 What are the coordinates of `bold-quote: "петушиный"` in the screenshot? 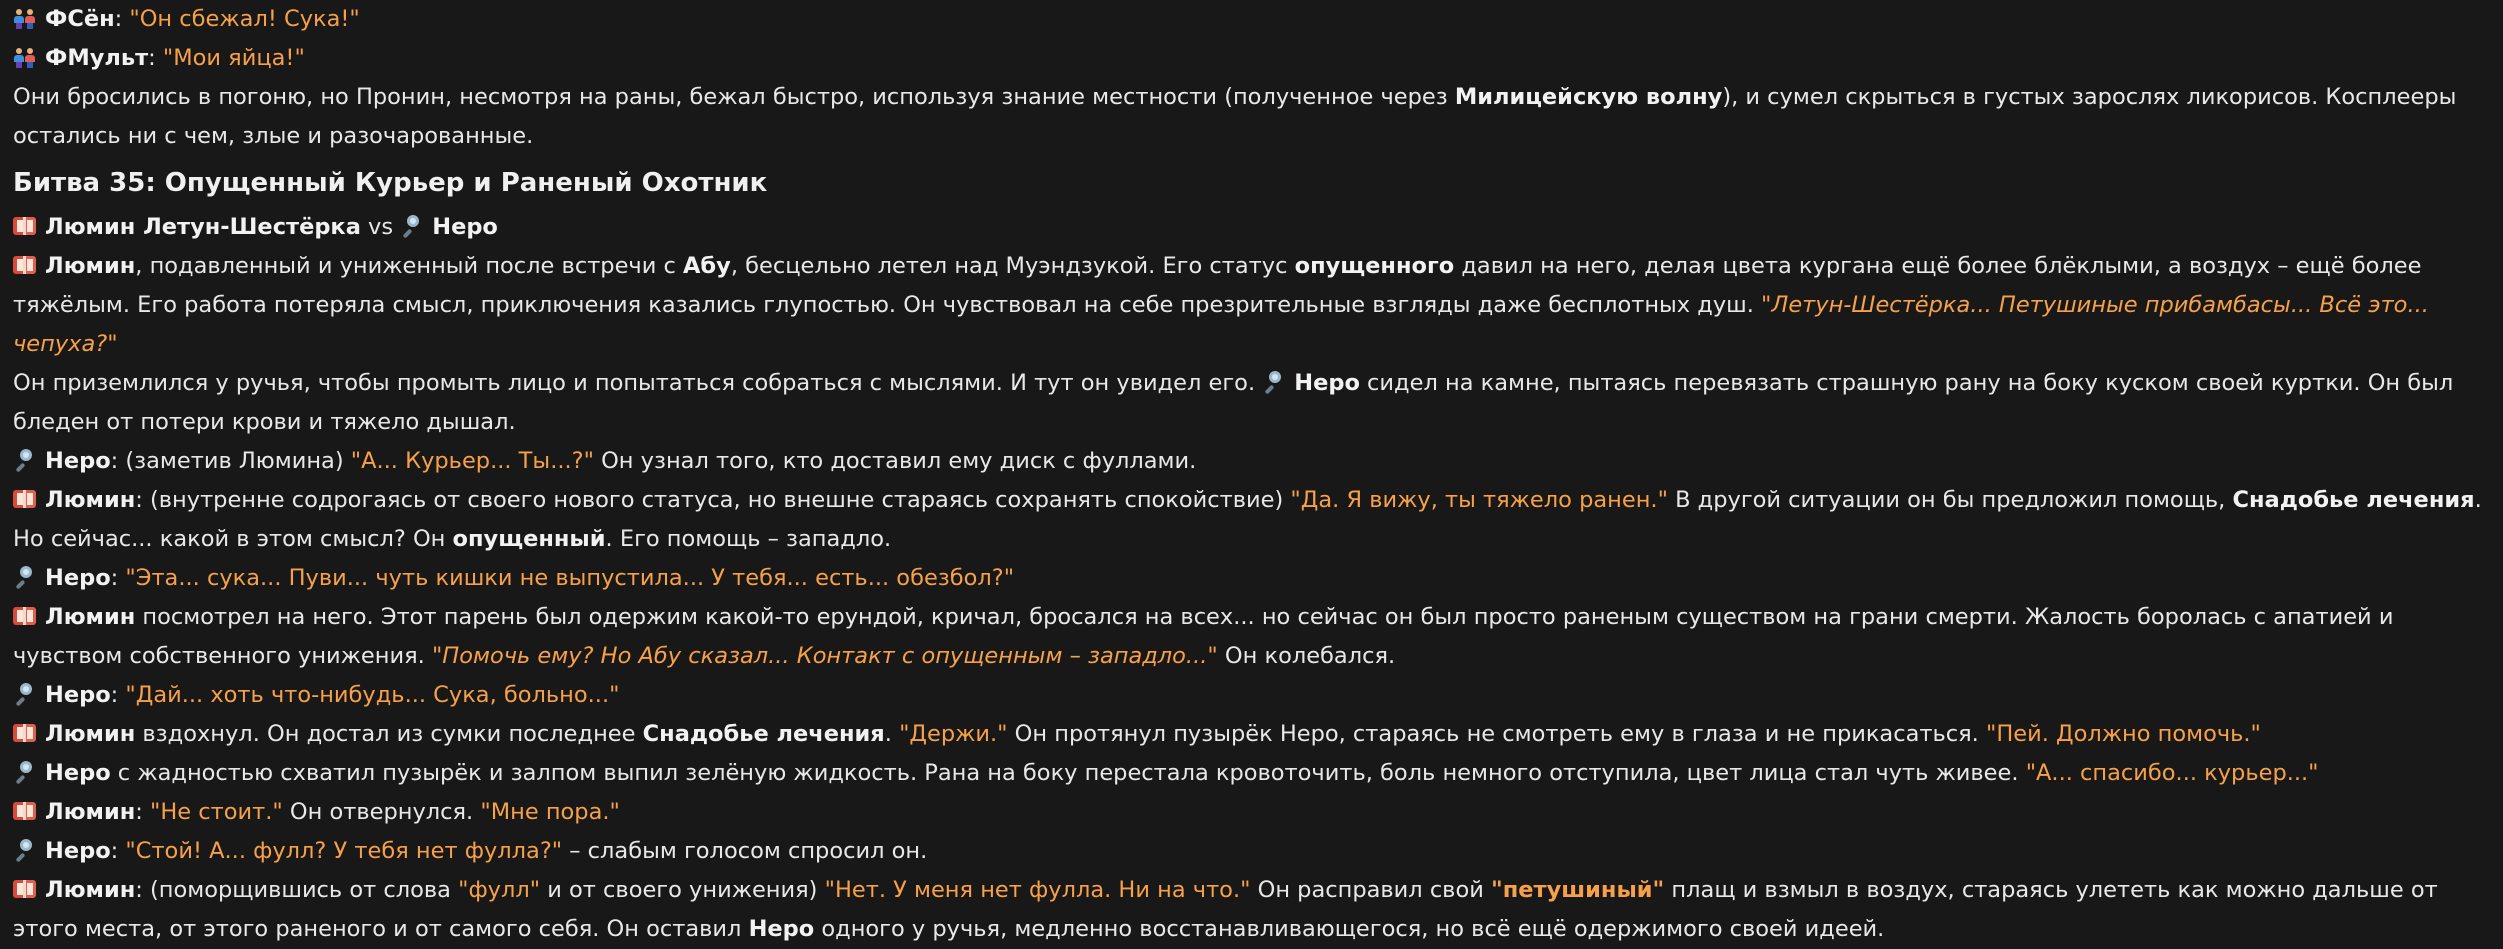 It's located at (1578, 890).